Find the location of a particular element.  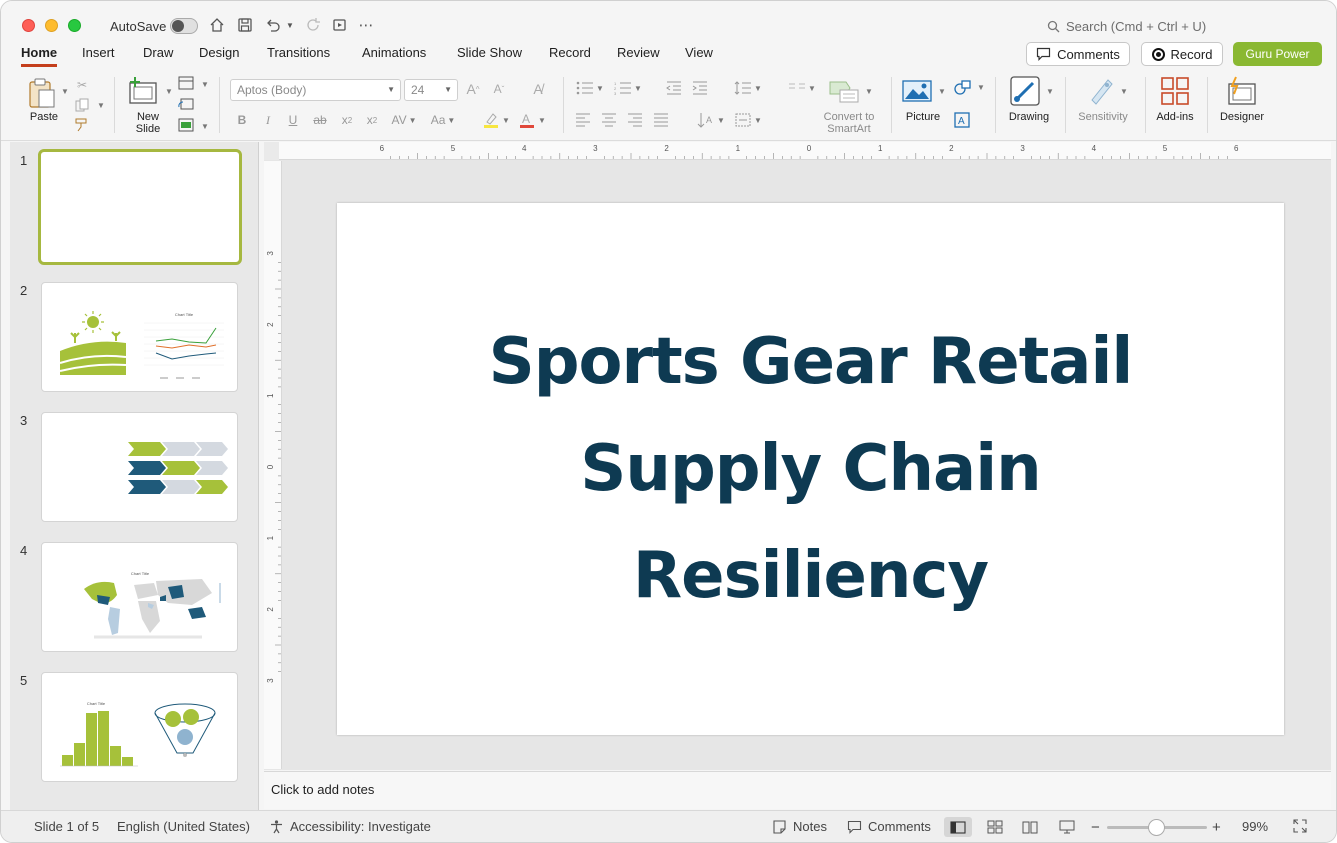

slide-thumbnail-2: Chart Title is located at coordinates (139, 337).